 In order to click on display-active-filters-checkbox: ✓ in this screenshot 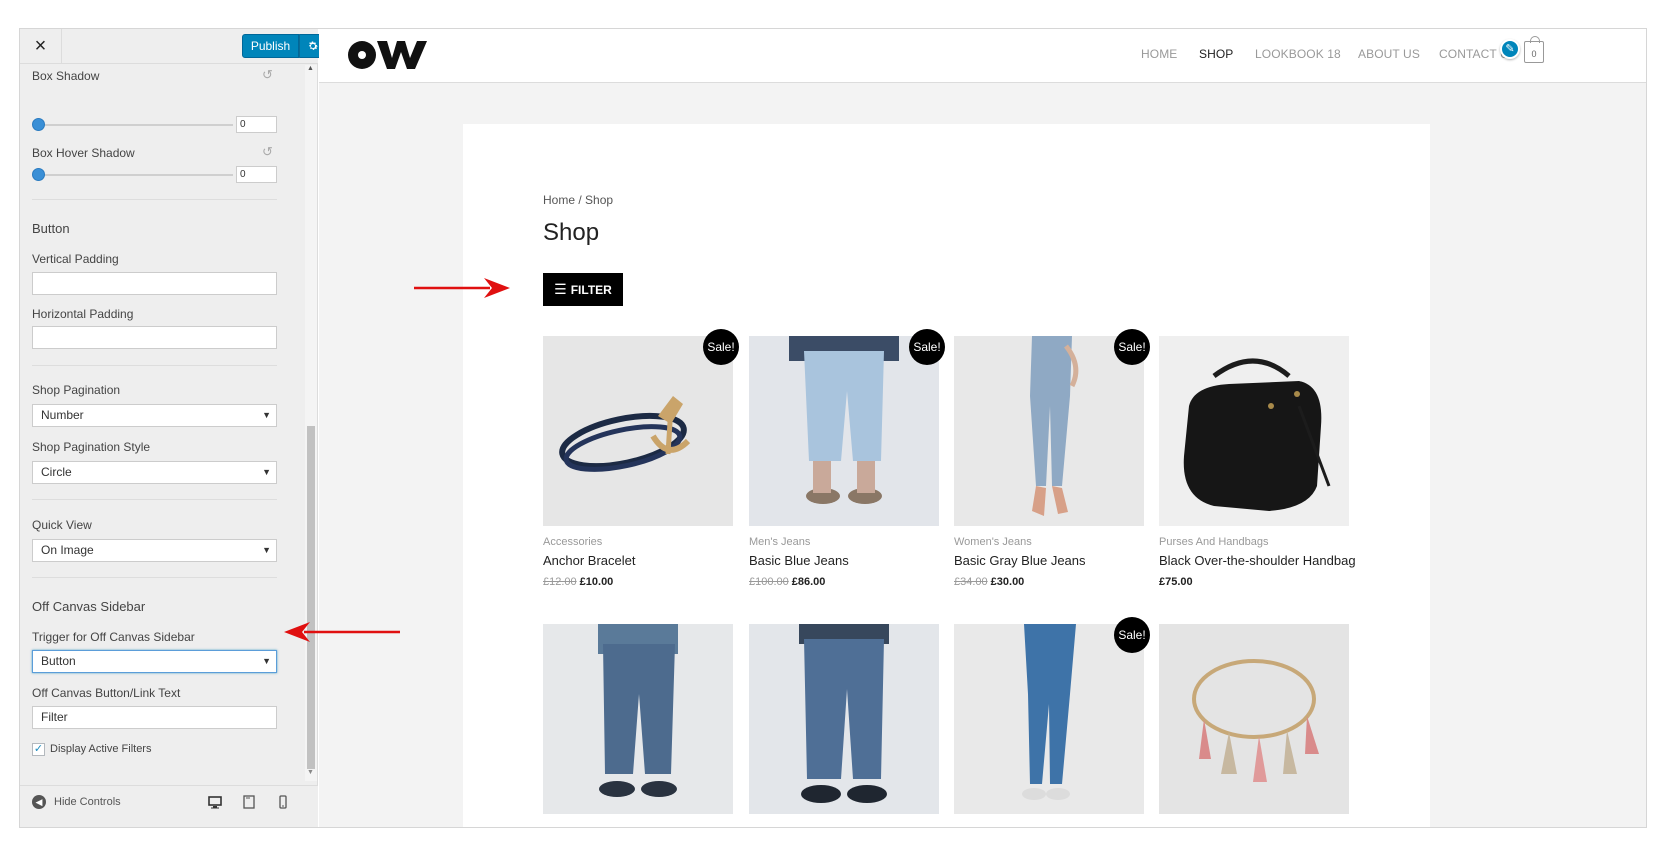, I will do `click(38, 749)`.